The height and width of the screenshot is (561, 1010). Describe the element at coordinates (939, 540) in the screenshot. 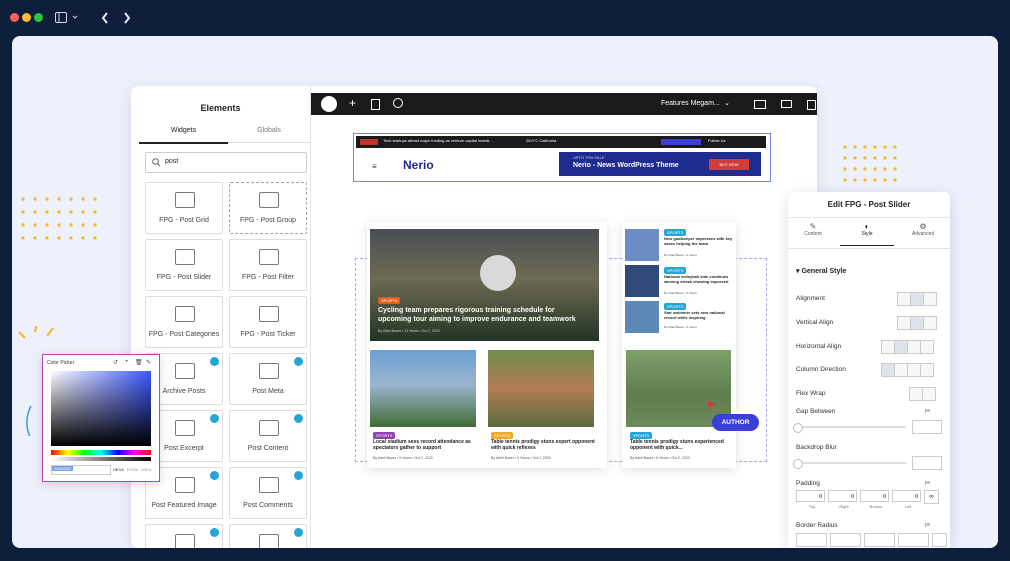

I see `link-icon` at that location.